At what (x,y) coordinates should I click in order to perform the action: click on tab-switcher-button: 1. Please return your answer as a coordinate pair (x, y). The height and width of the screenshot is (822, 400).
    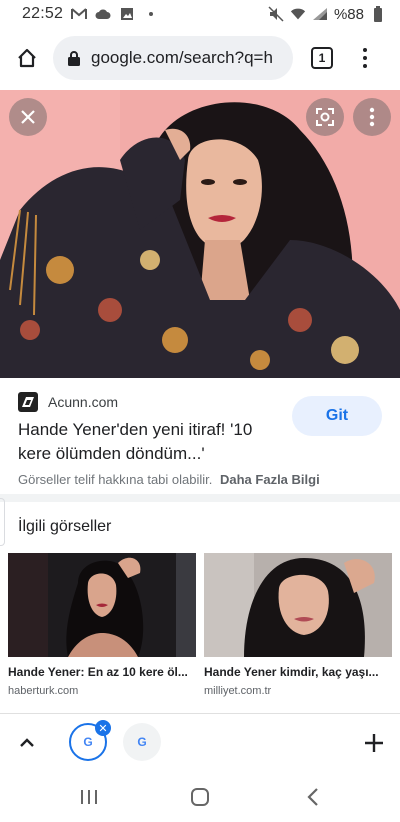
    Looking at the image, I should click on (322, 58).